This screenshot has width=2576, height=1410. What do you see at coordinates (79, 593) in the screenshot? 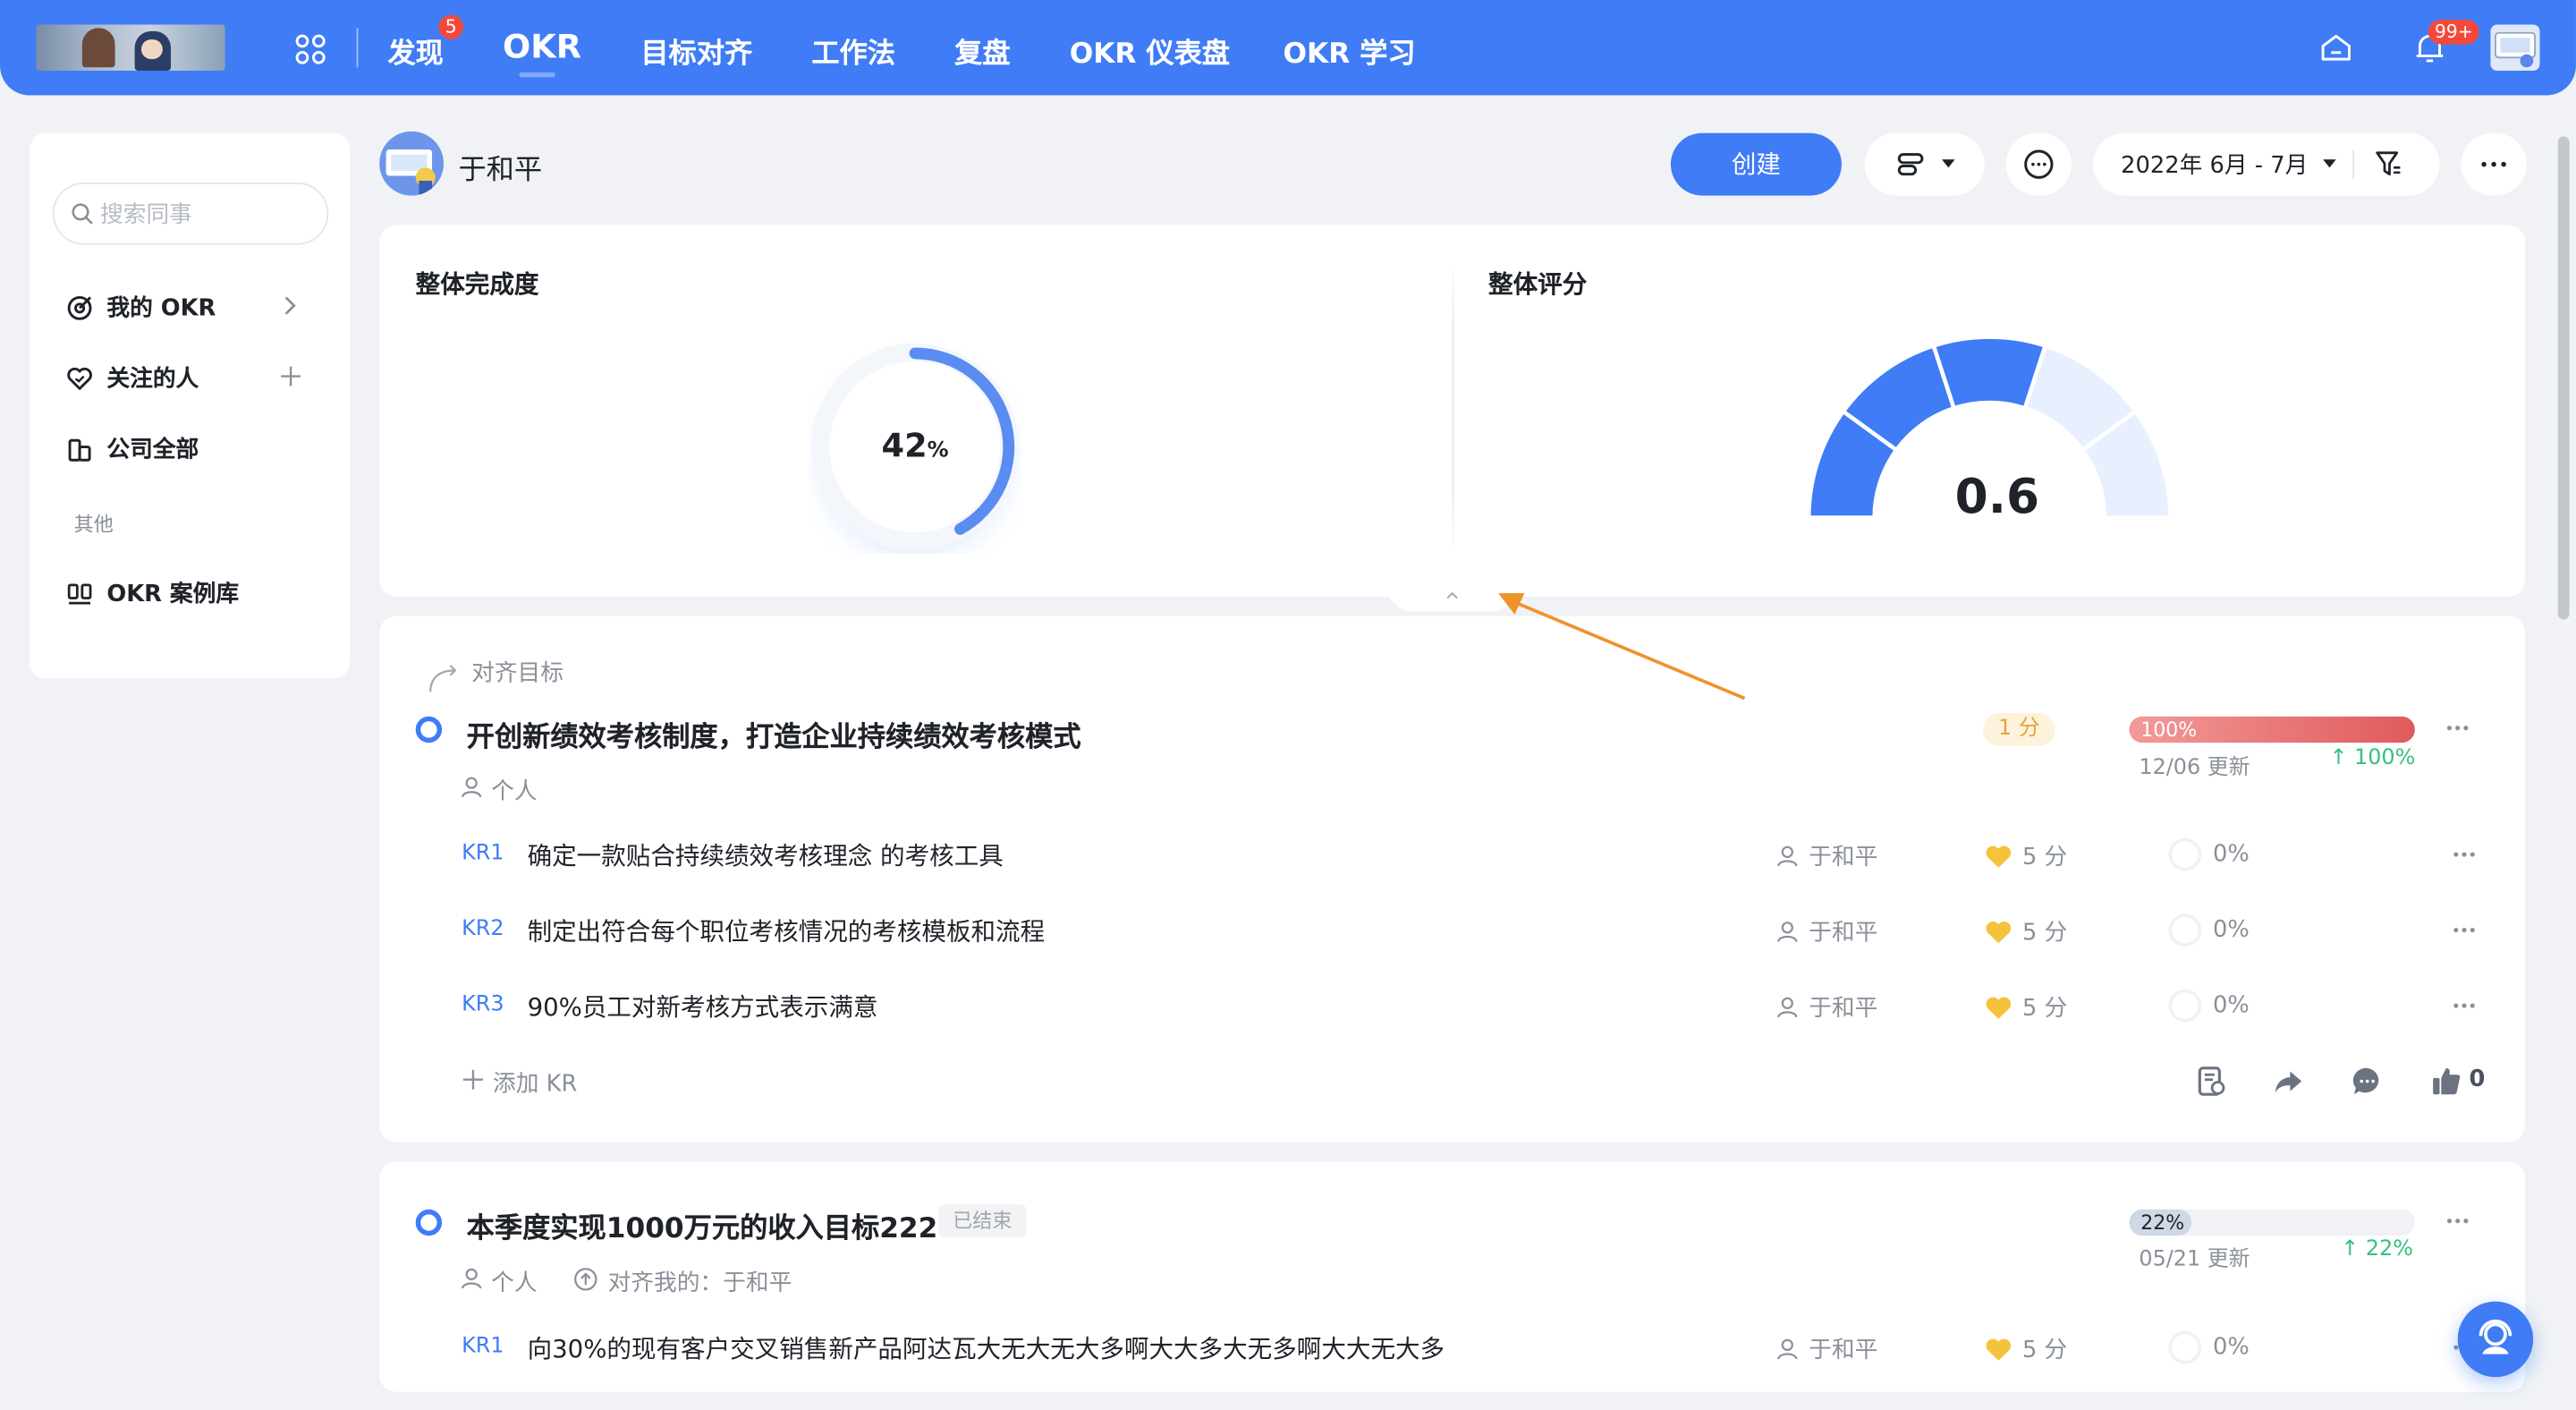
I see `library-icon` at bounding box center [79, 593].